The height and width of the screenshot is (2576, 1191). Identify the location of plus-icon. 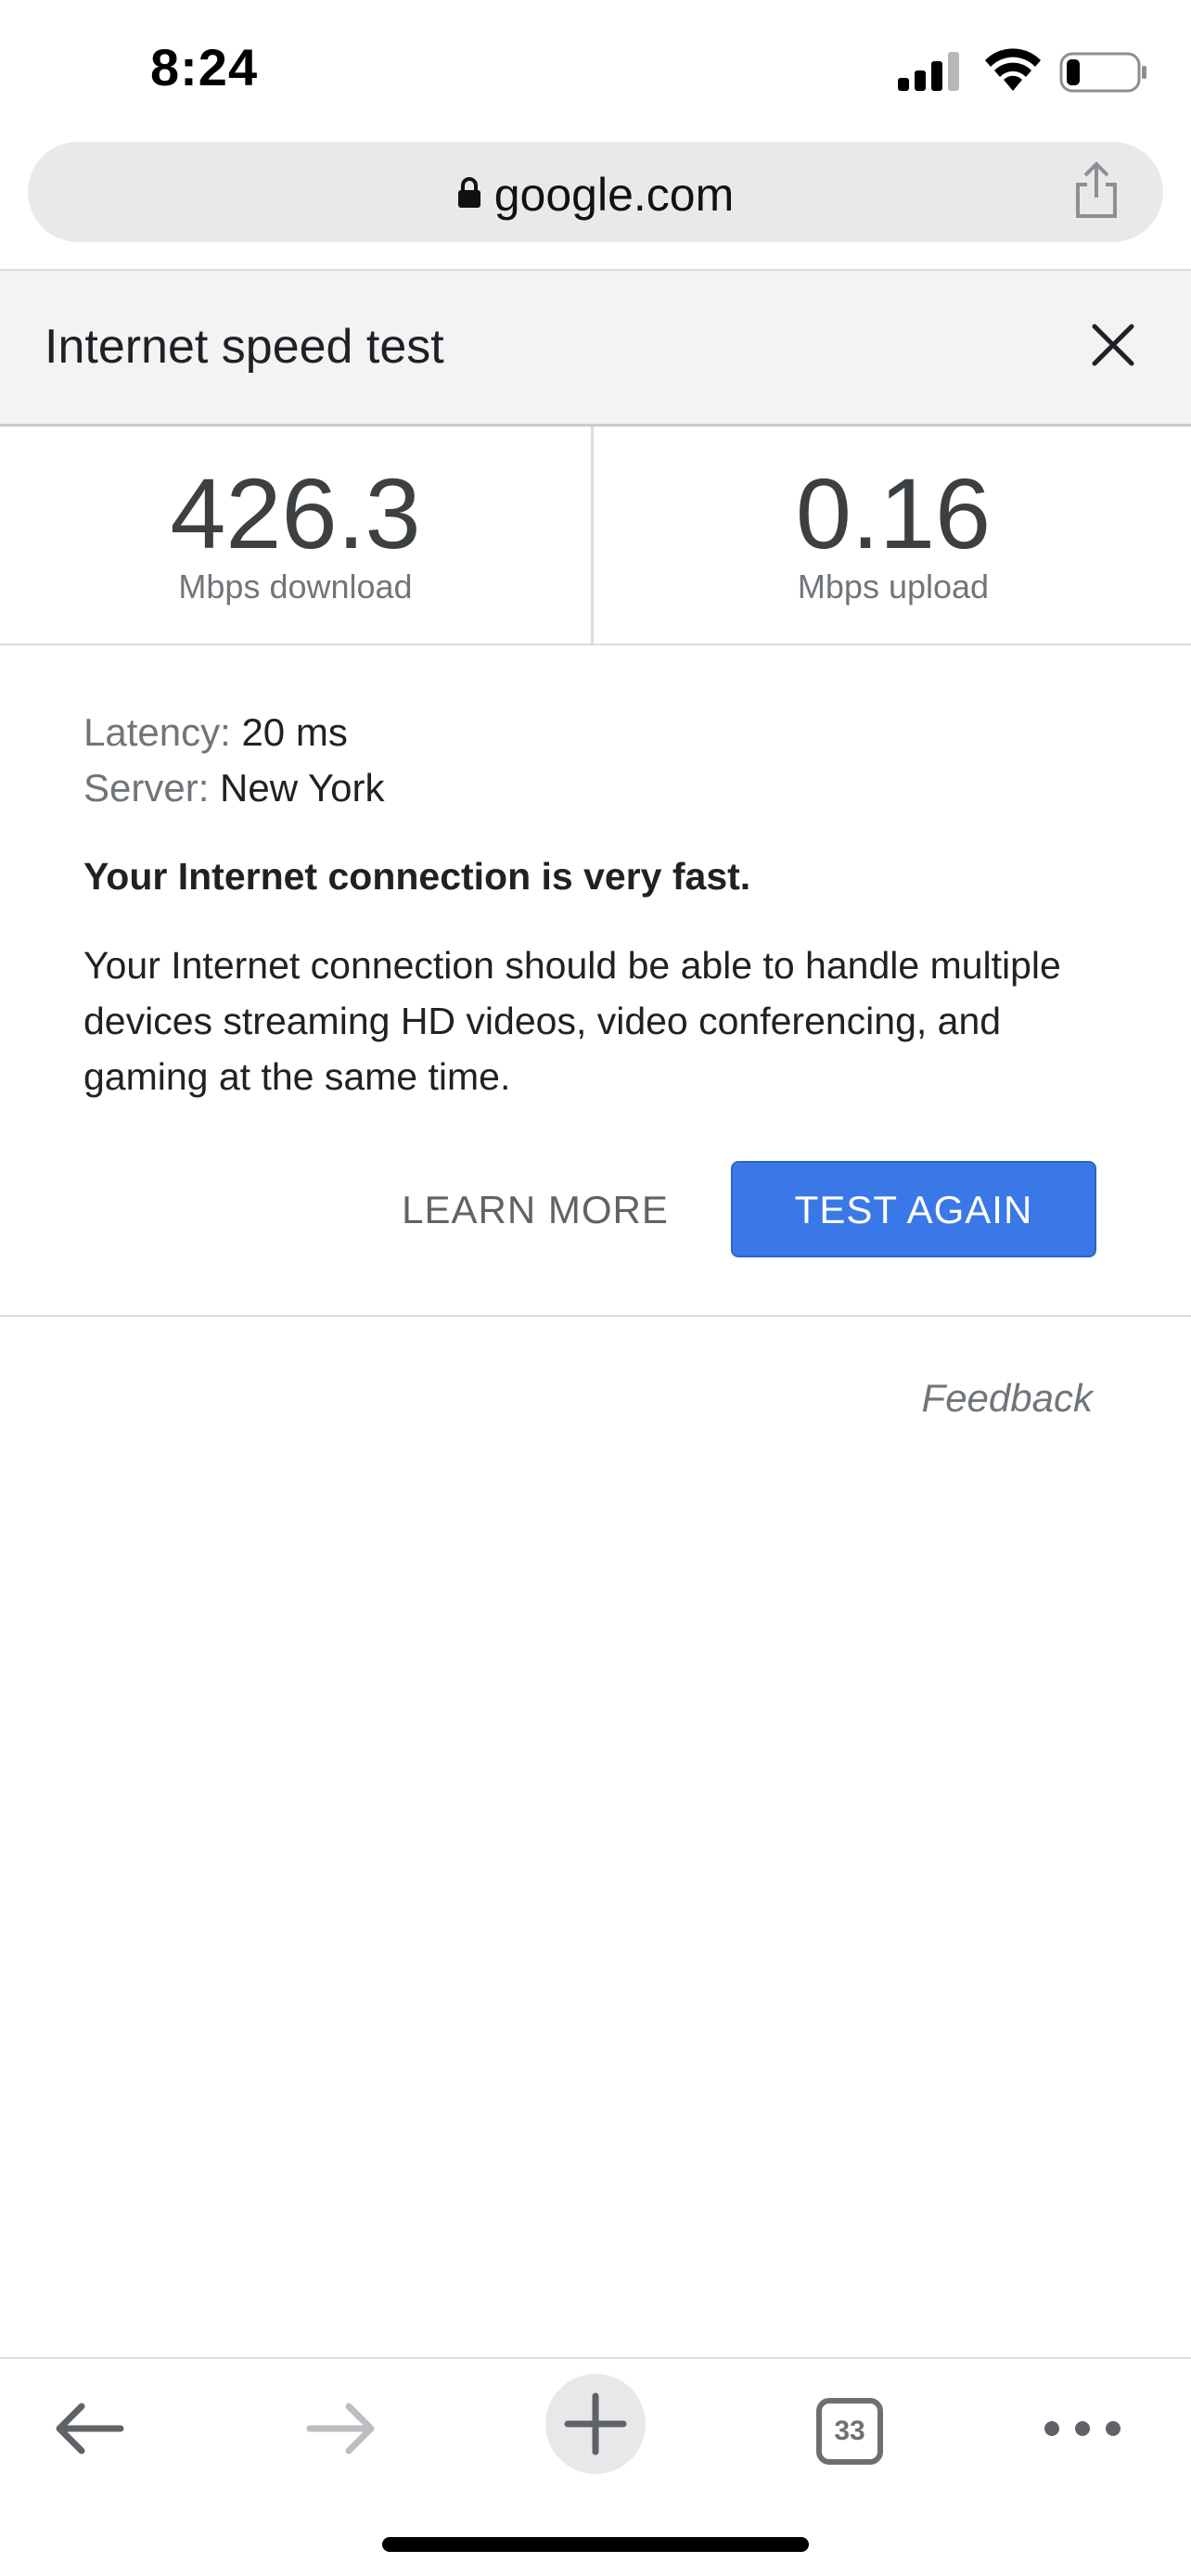
(595, 2423).